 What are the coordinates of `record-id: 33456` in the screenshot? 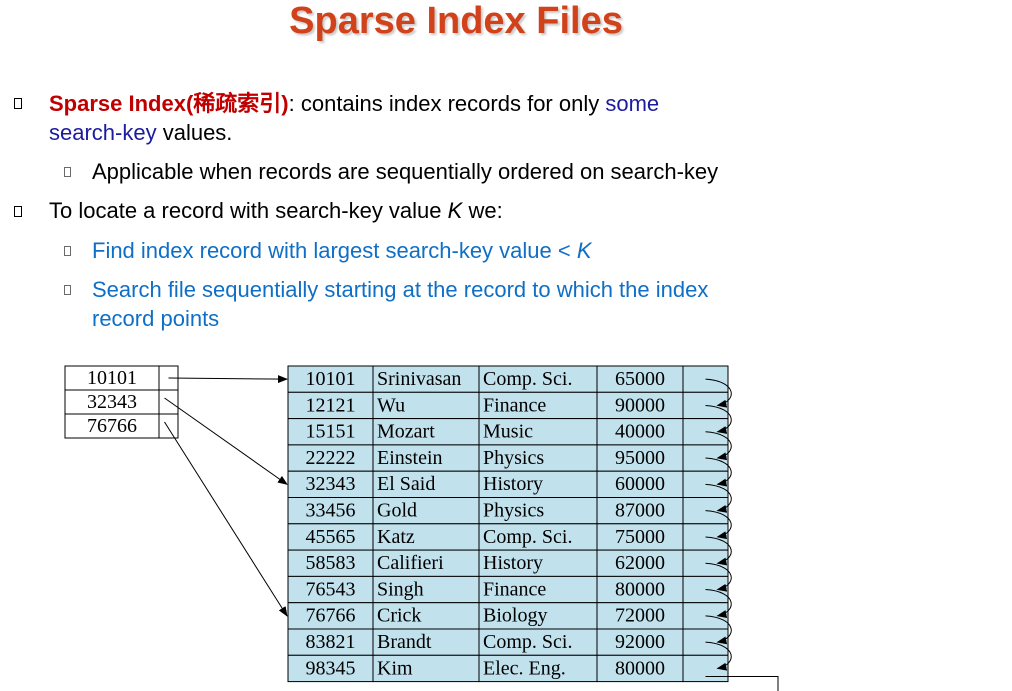 It's located at (331, 511).